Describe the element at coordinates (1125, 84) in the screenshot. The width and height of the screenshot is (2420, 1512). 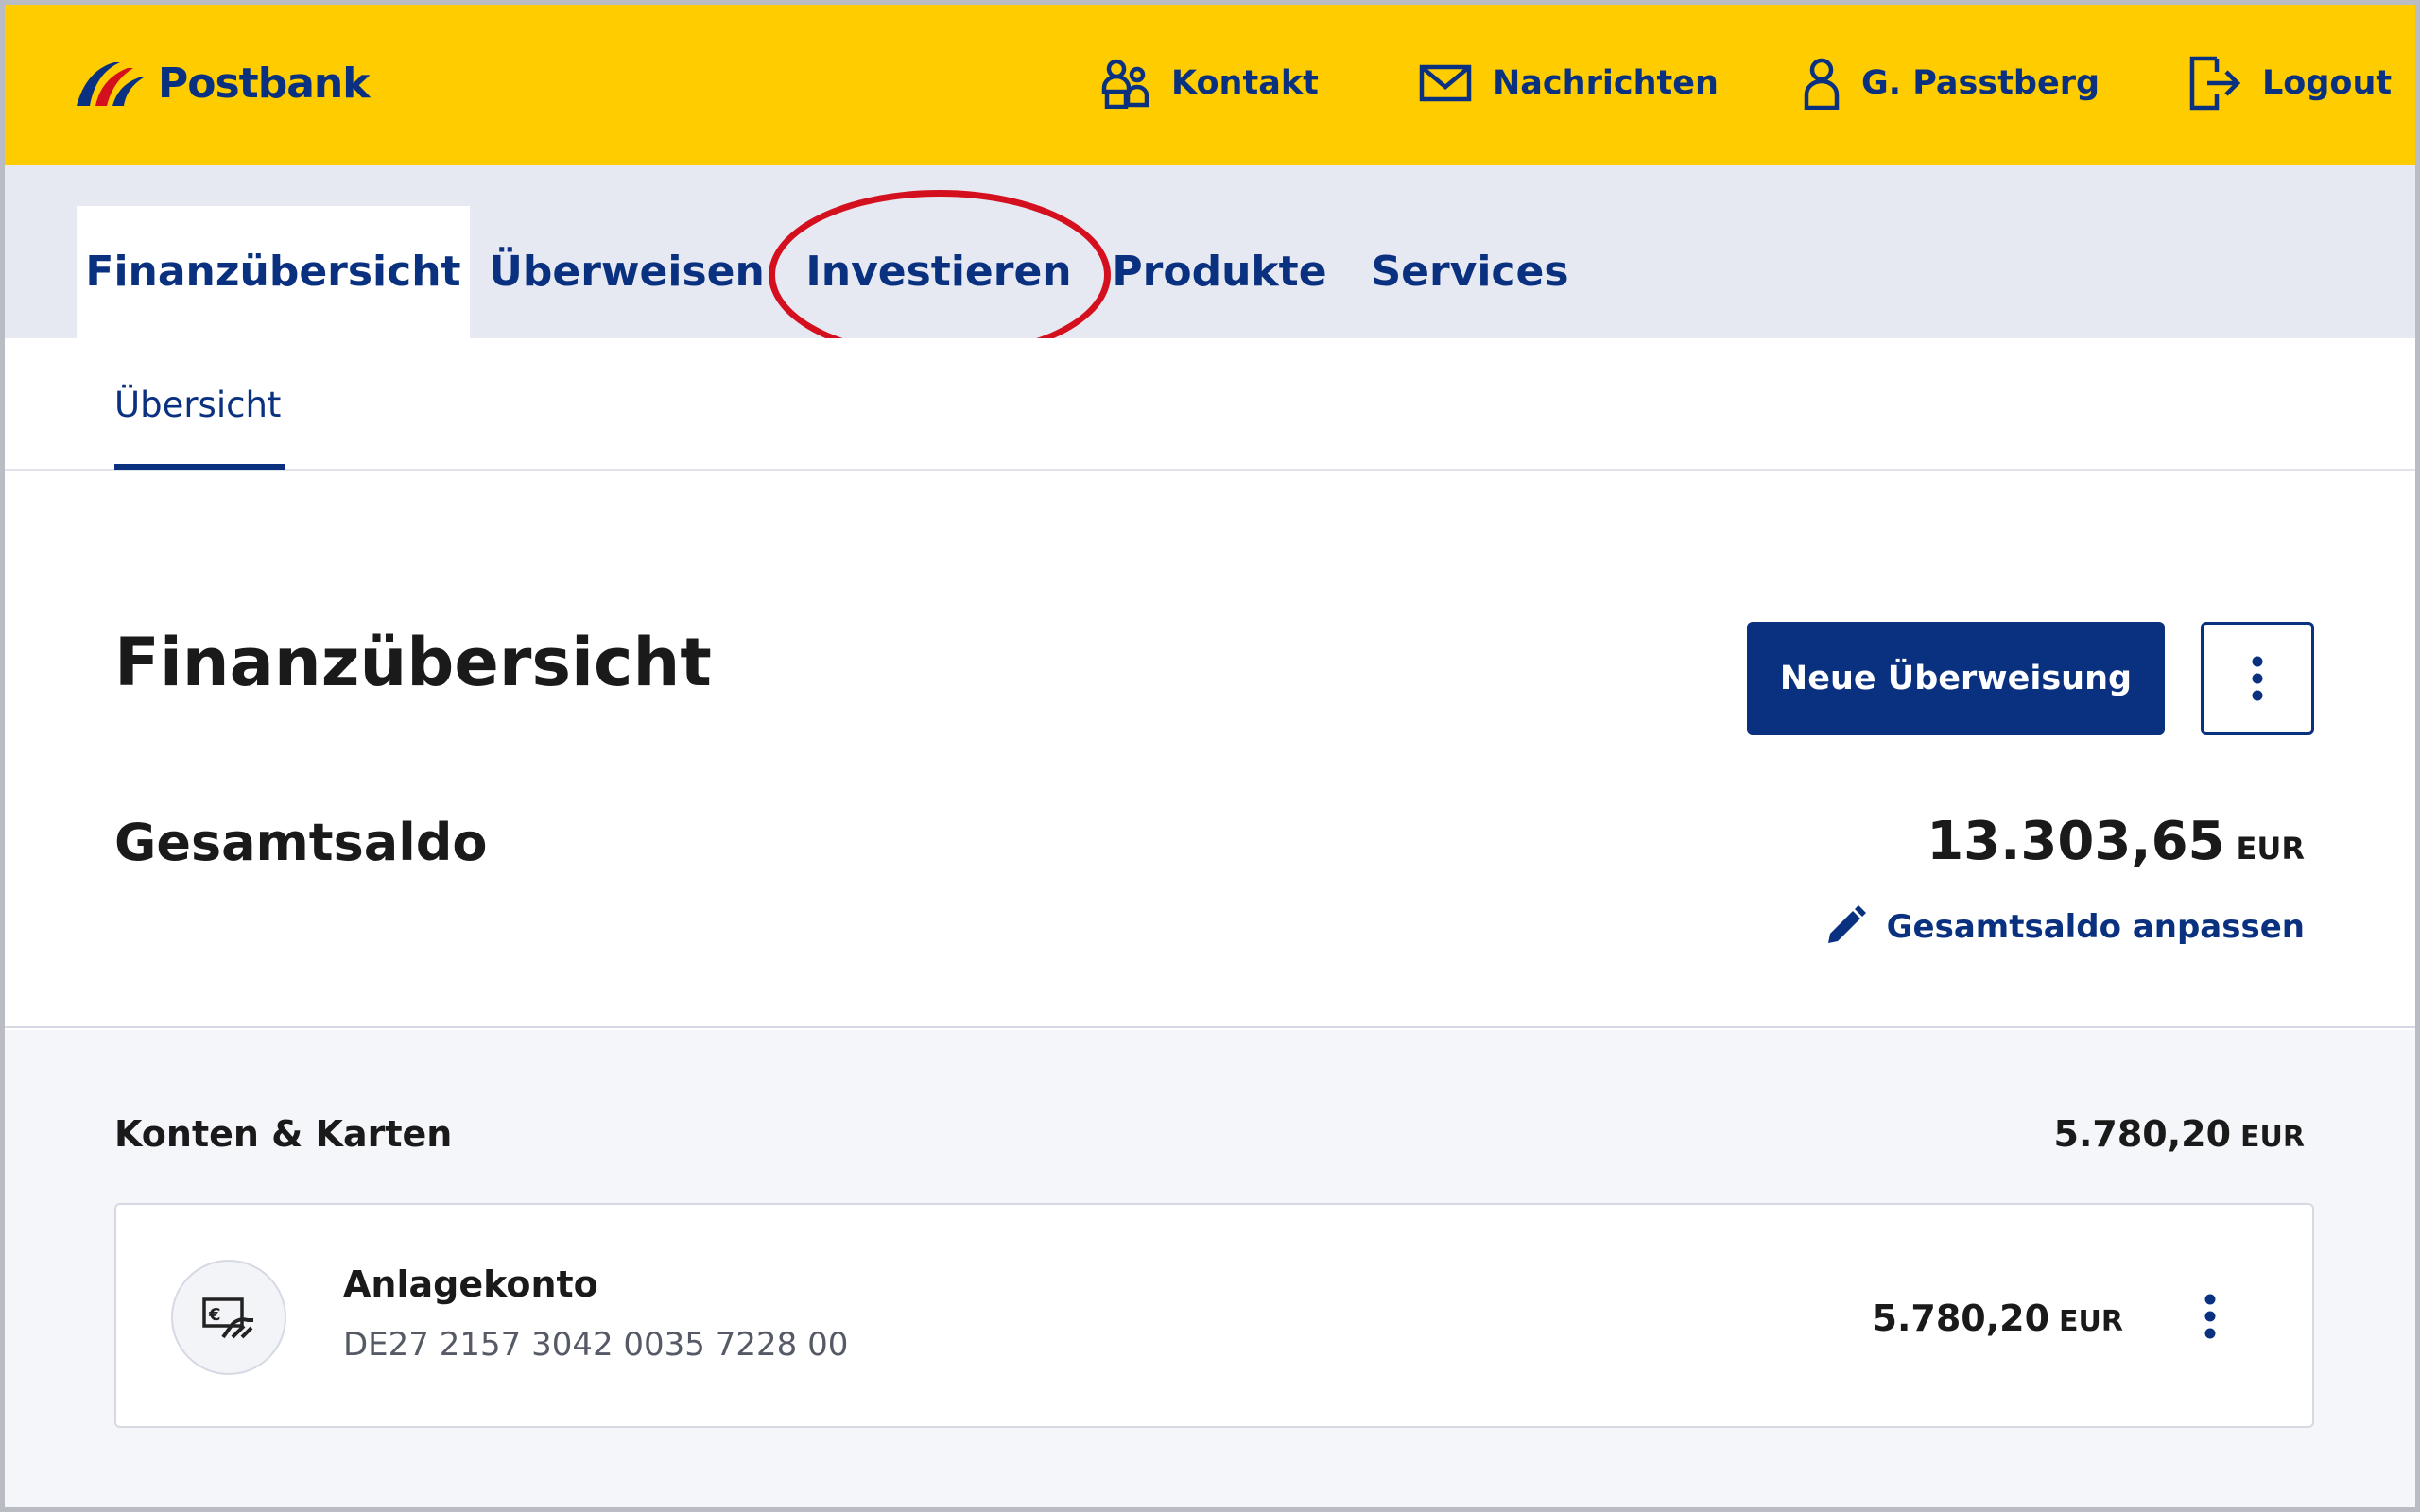
I see `contact-people-icon` at that location.